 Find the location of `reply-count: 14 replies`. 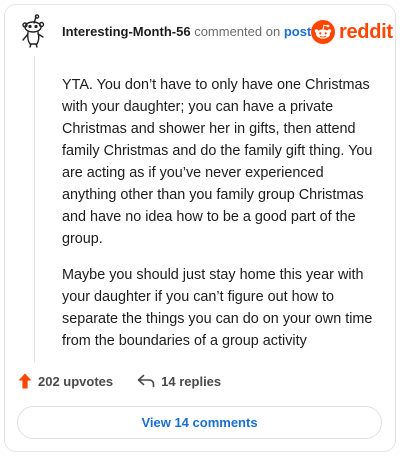

reply-count: 14 replies is located at coordinates (191, 381).